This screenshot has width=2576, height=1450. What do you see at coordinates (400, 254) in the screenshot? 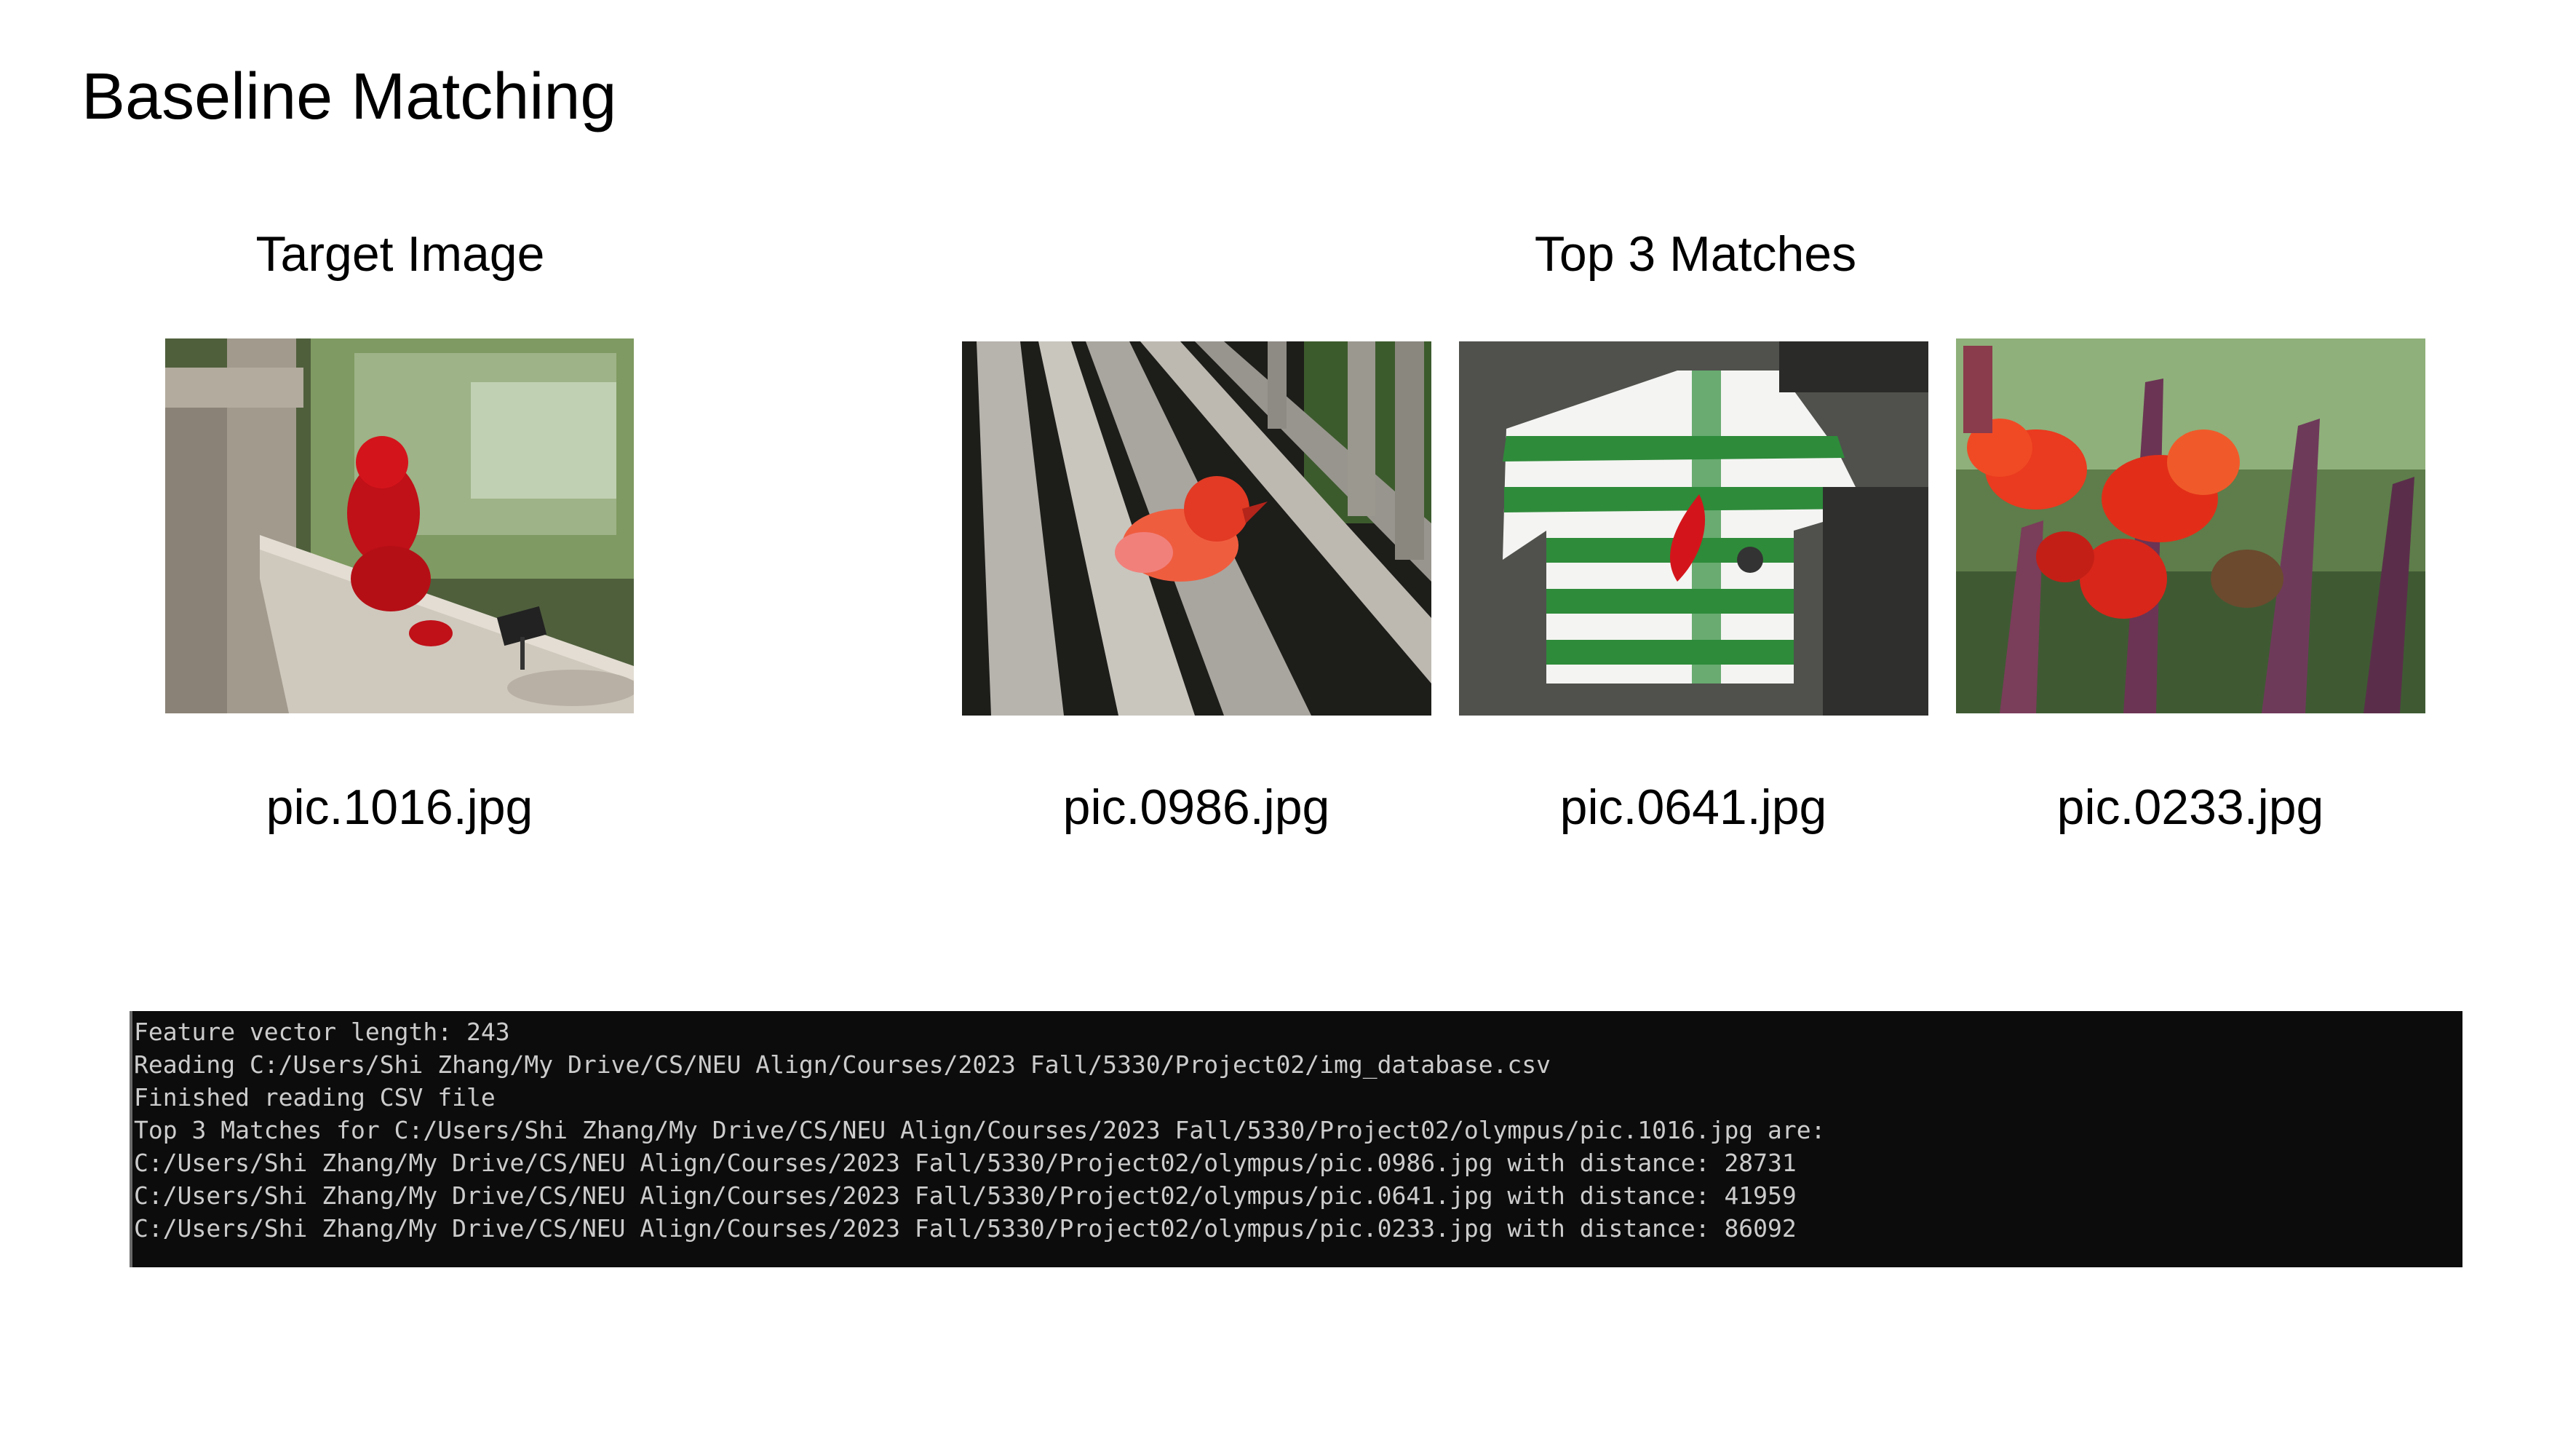
I see `target-image-heading: Target Image` at bounding box center [400, 254].